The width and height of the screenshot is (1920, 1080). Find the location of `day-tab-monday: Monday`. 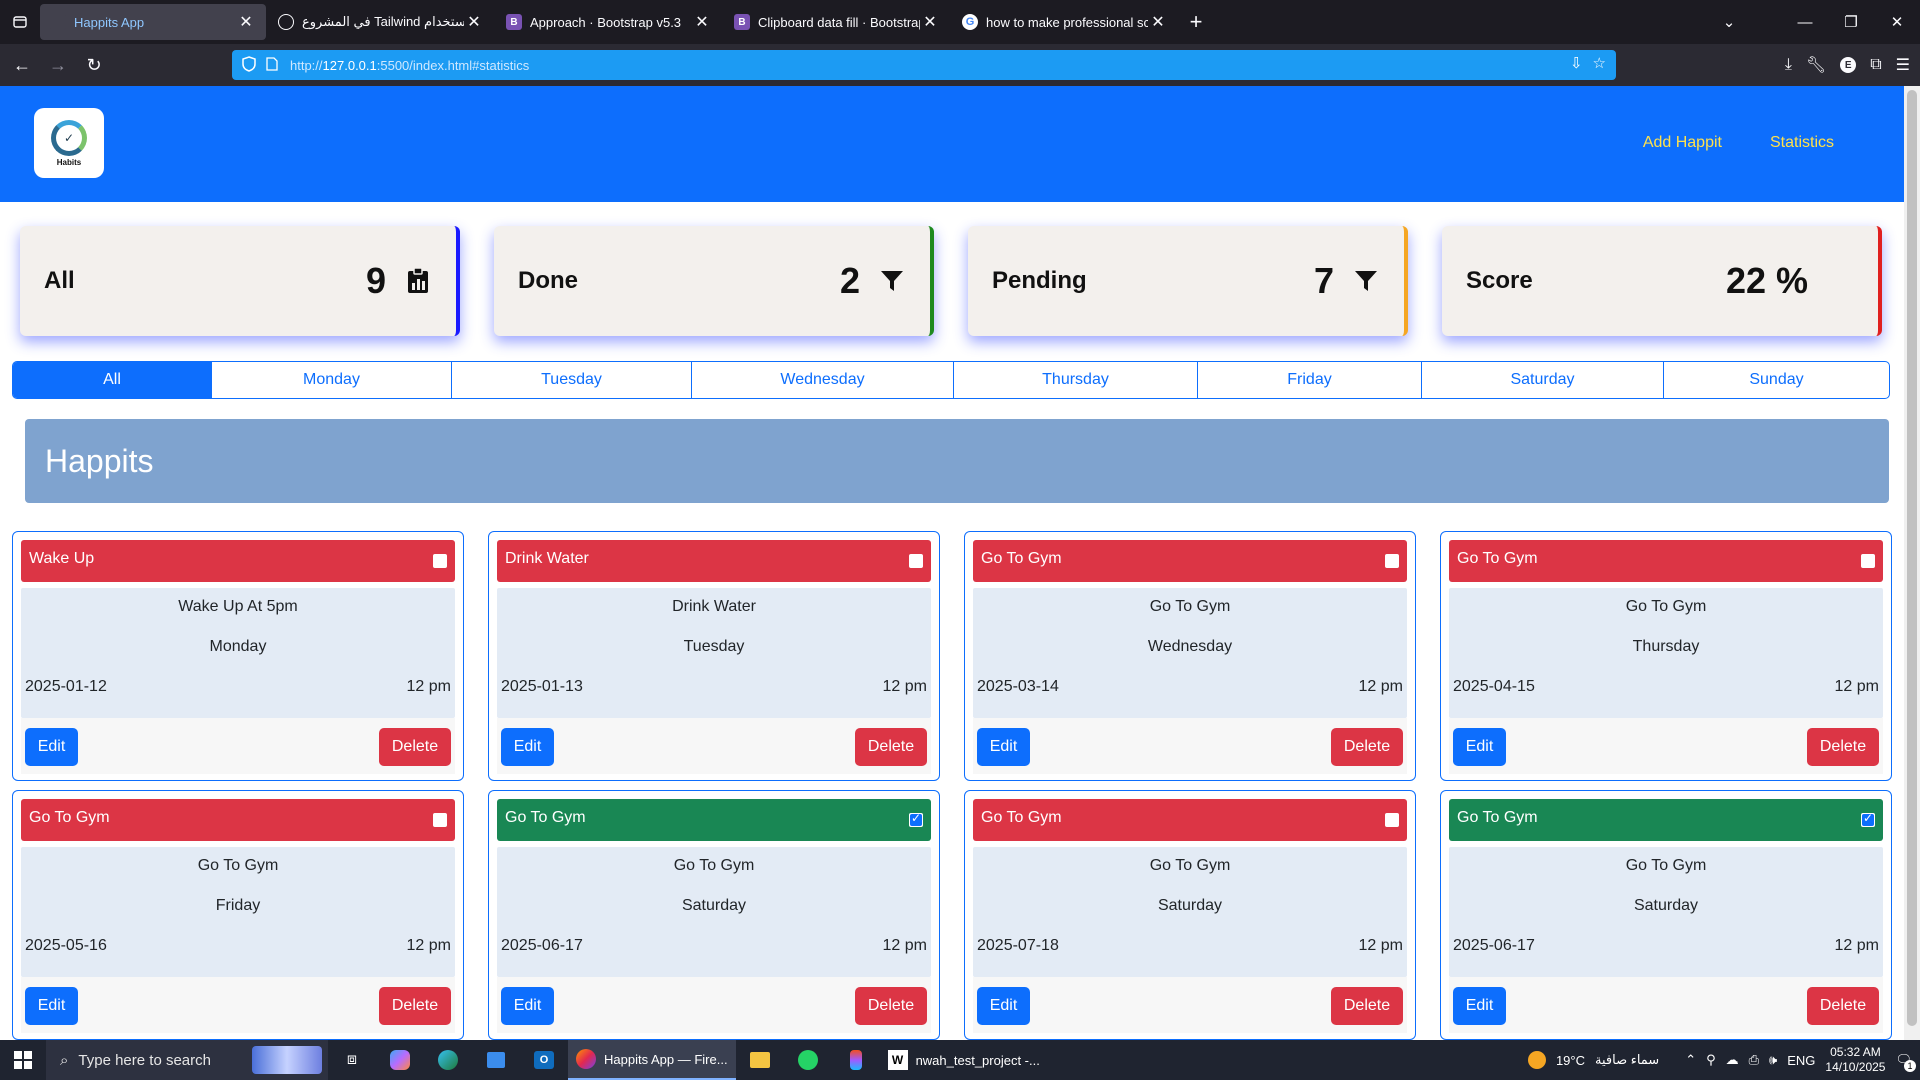

day-tab-monday: Monday is located at coordinates (331, 380).